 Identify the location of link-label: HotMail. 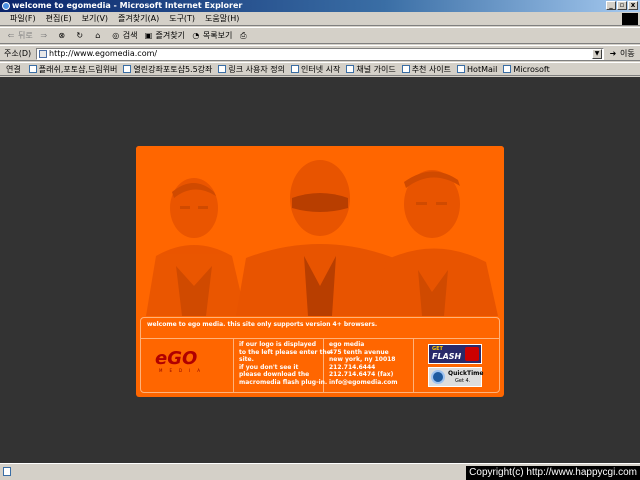
(482, 69).